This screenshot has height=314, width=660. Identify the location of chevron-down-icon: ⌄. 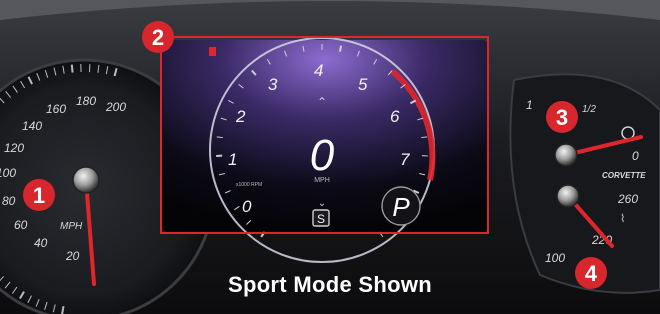
(322, 203).